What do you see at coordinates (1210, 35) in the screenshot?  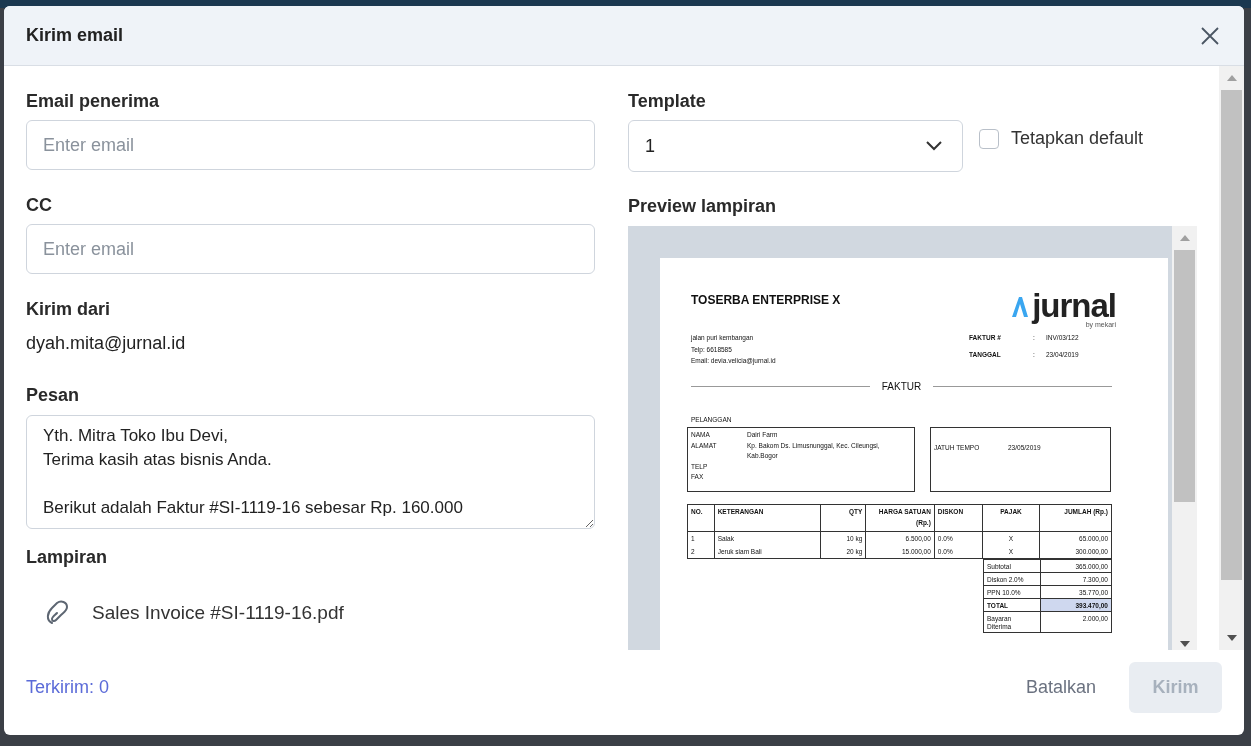 I see `close-icon` at bounding box center [1210, 35].